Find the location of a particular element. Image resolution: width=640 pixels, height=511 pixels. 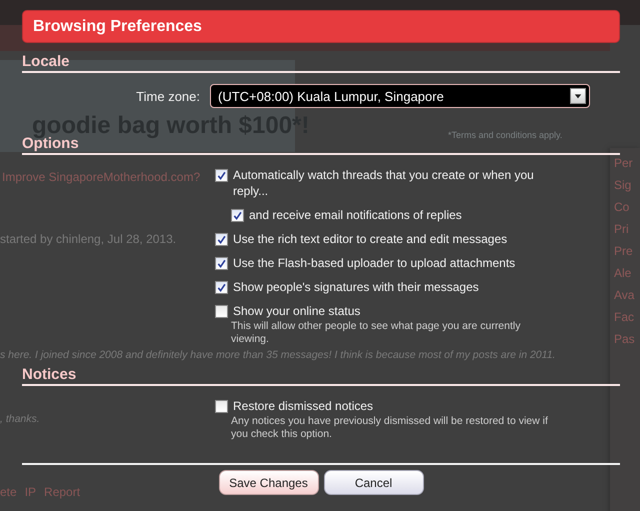

sidebar-link: Pas is located at coordinates (627, 339).